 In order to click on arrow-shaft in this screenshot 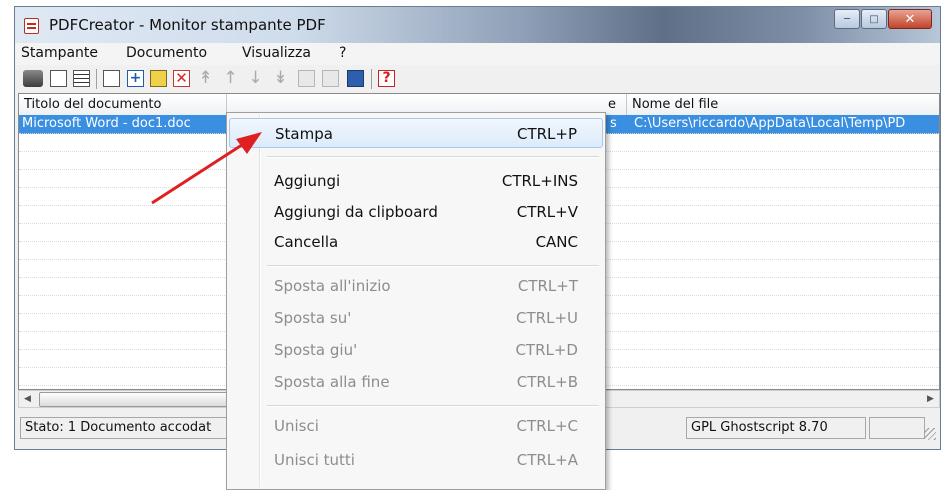, I will do `click(200, 172)`.